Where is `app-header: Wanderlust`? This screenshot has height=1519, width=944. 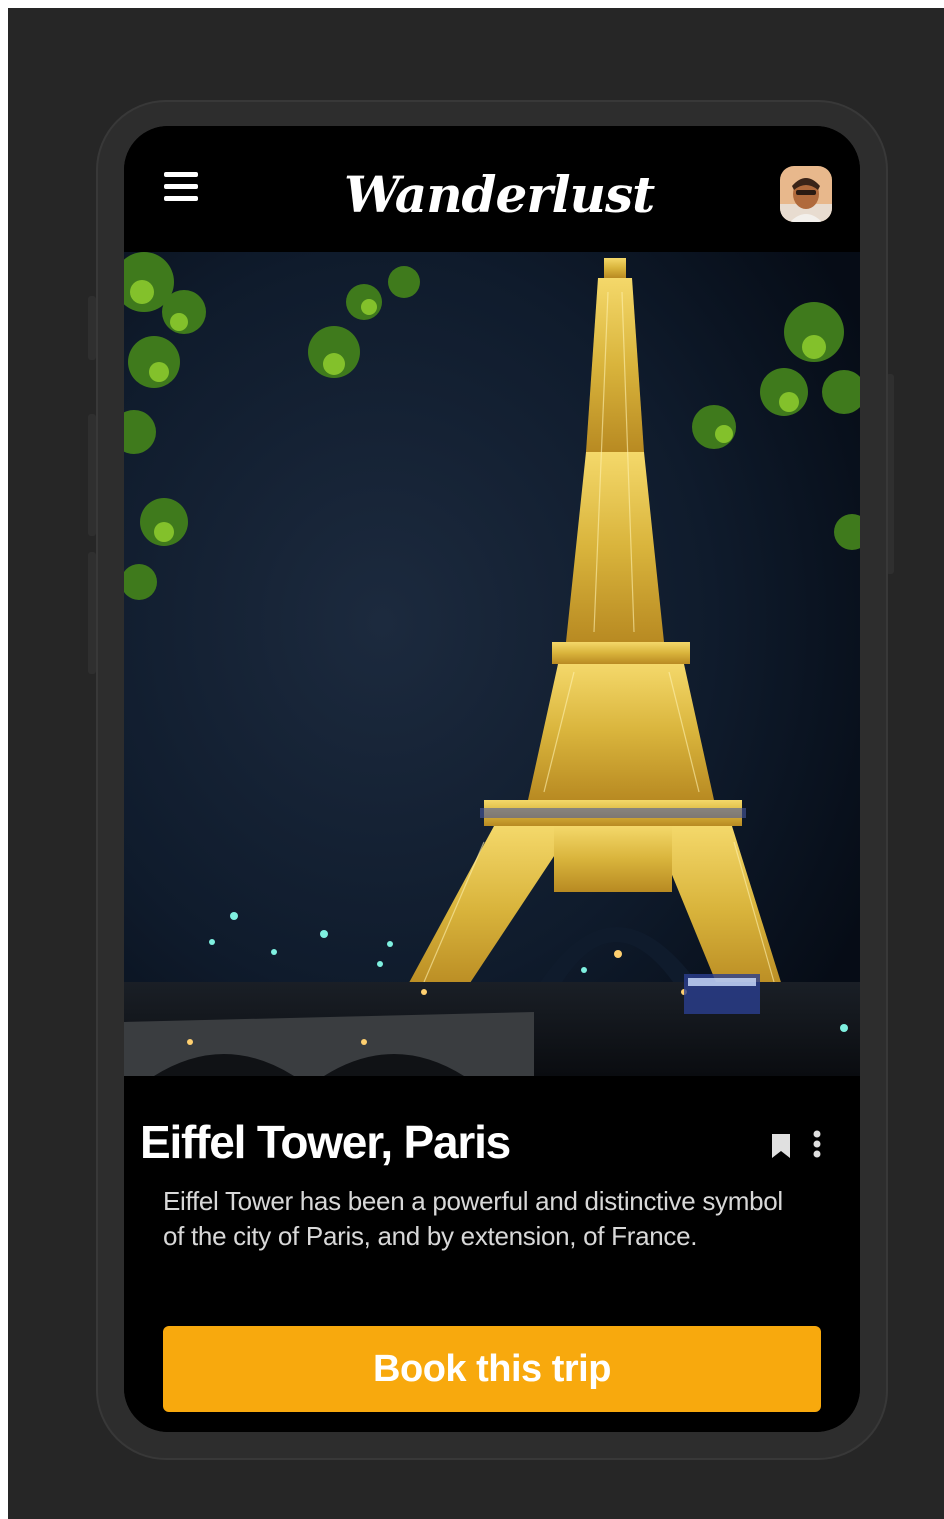
app-header: Wanderlust is located at coordinates (492, 189).